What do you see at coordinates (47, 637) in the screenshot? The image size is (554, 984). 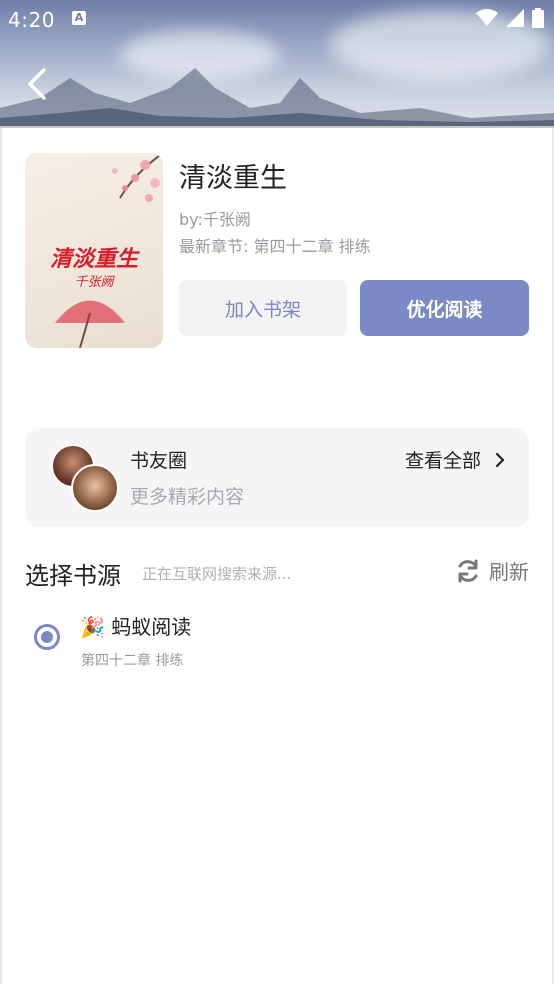 I see `source-radio-selected` at bounding box center [47, 637].